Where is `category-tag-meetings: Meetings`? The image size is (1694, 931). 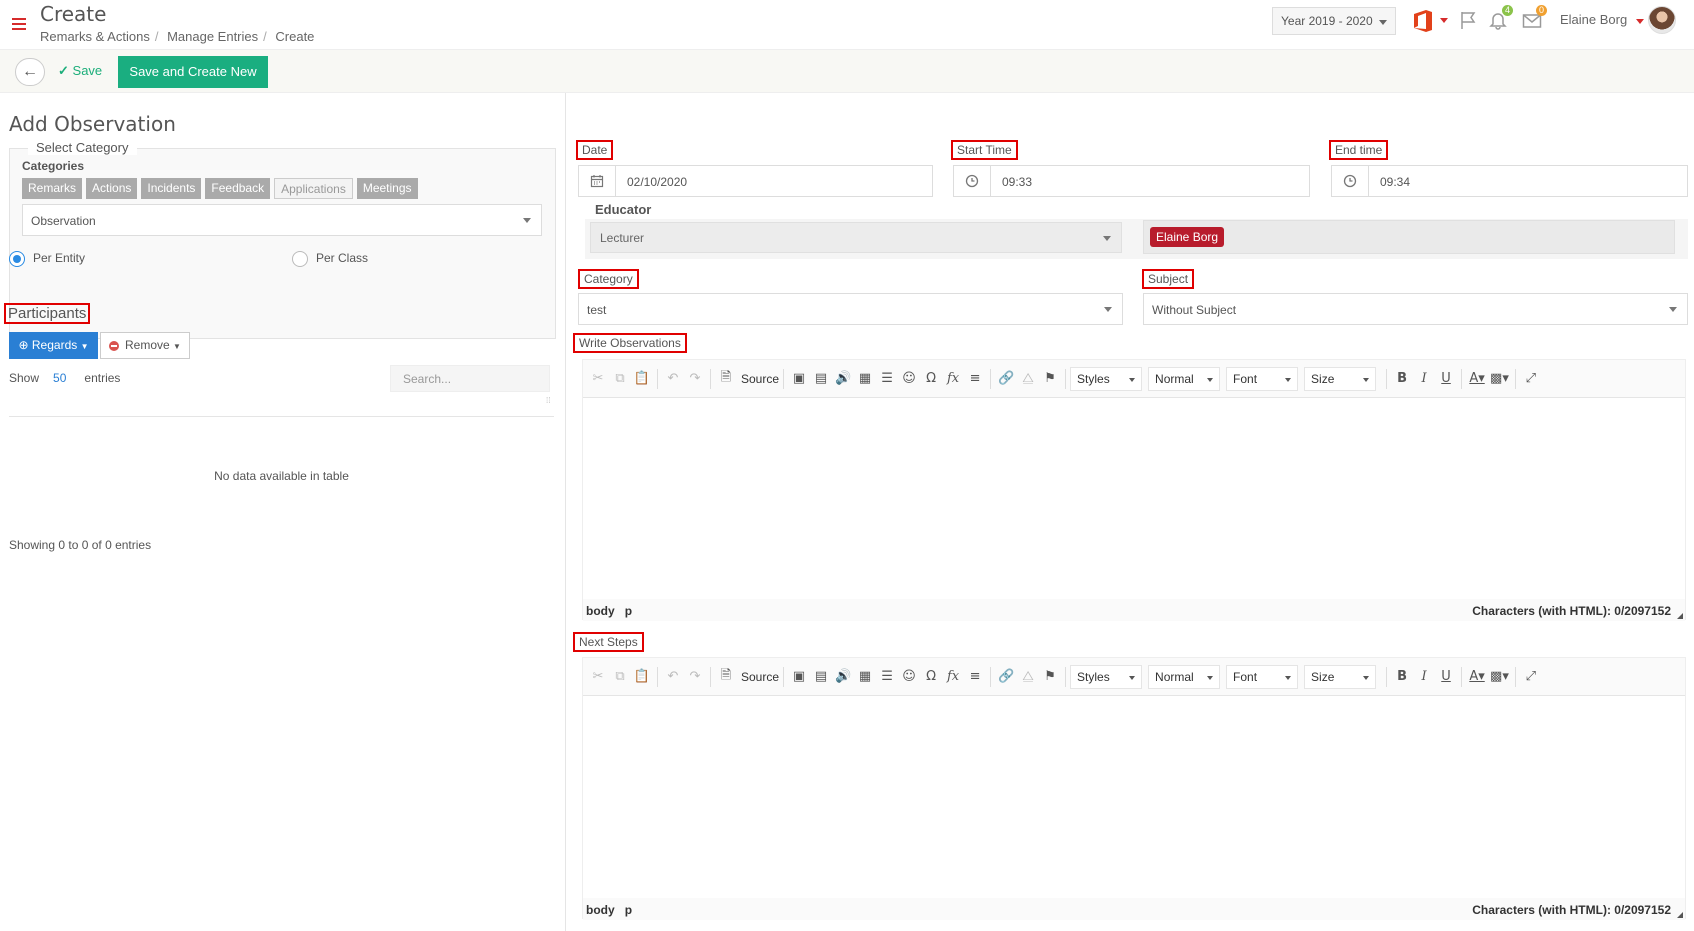 category-tag-meetings: Meetings is located at coordinates (387, 188).